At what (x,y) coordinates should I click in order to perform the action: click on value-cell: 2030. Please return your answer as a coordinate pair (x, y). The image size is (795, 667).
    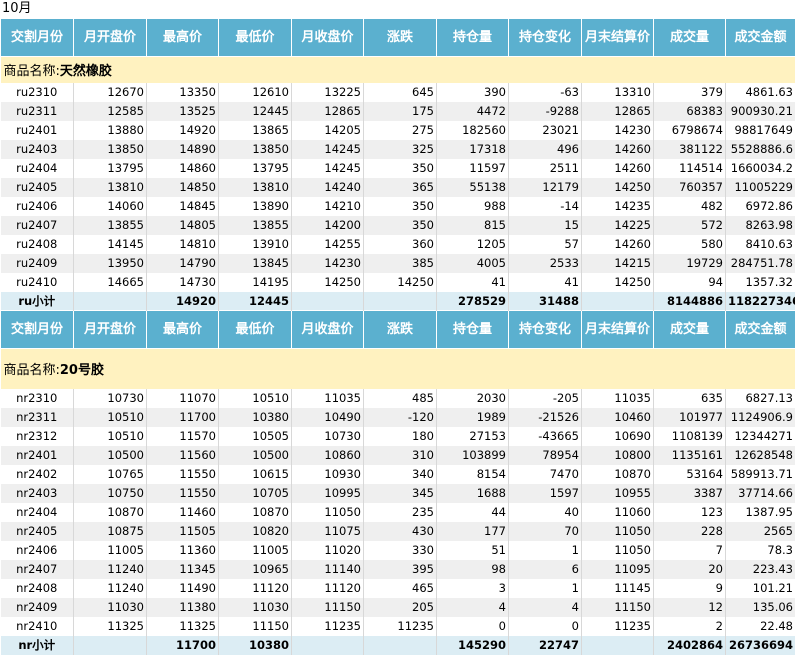
    Looking at the image, I should click on (472, 398).